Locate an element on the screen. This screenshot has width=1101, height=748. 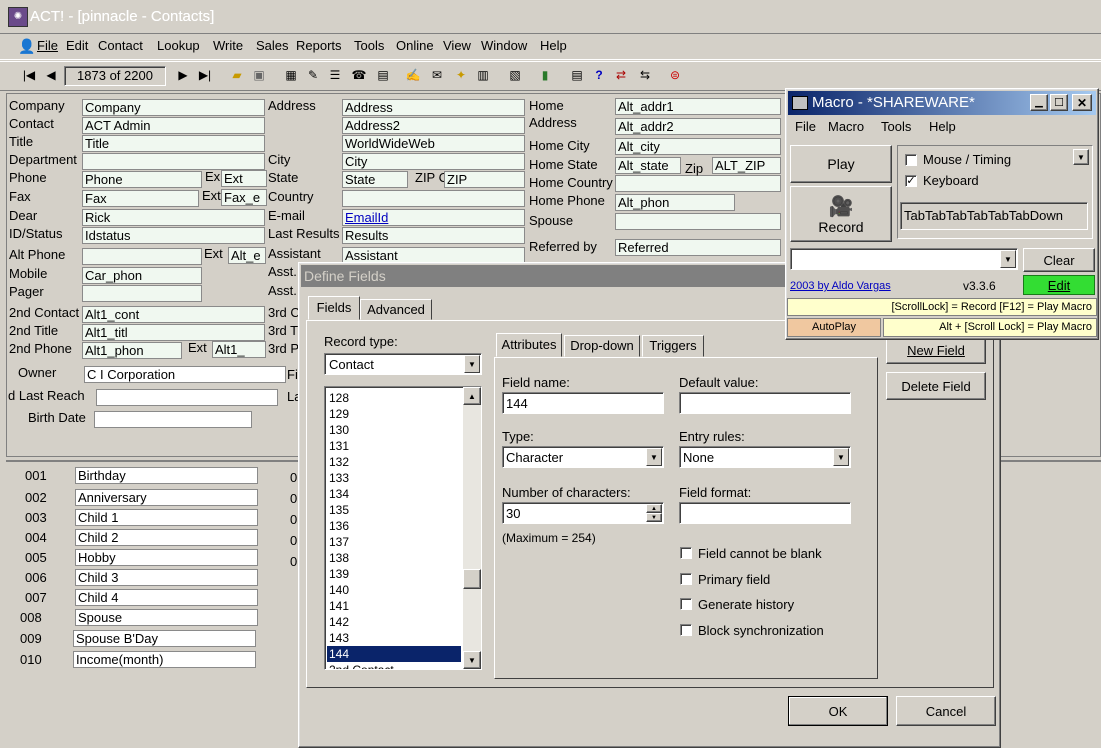
user-field: Child 1 is located at coordinates (166, 517).